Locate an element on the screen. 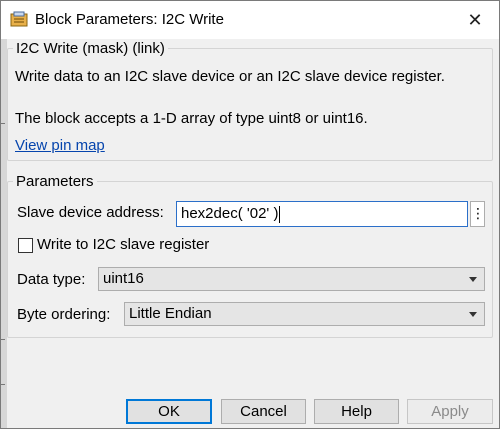  data-type-select: uint16 is located at coordinates (291, 279).